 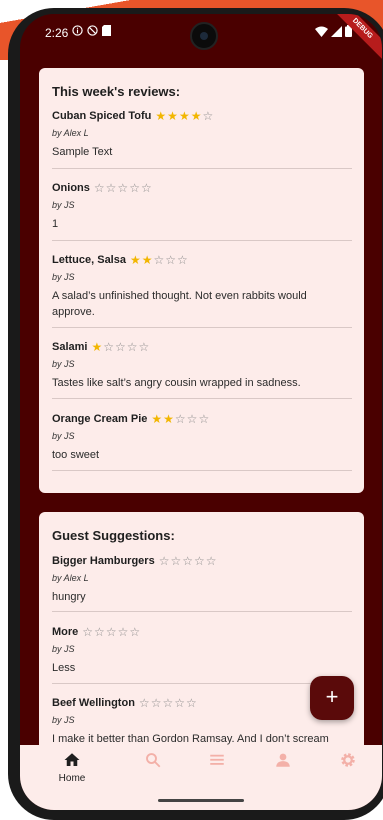 What do you see at coordinates (82, 152) in the screenshot?
I see `review-text: Sample Text` at bounding box center [82, 152].